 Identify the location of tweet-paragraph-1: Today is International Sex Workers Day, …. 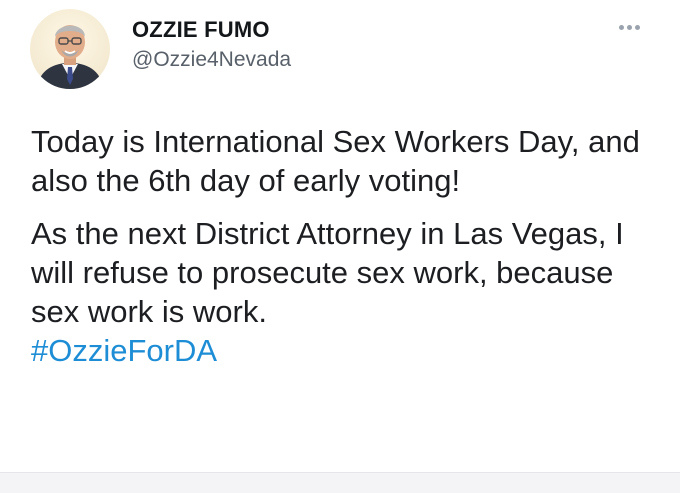
(335, 161).